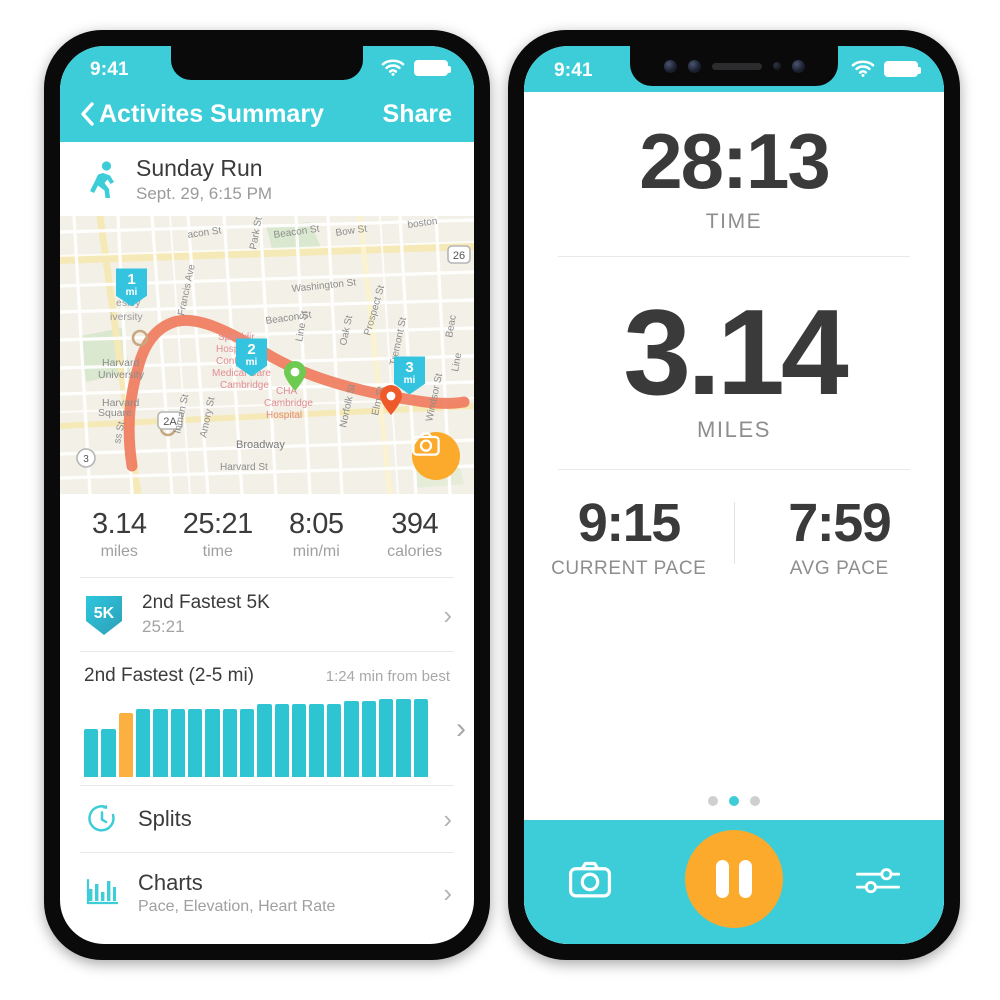 Image resolution: width=1000 pixels, height=1000 pixels. What do you see at coordinates (121, 375) in the screenshot?
I see `svg-text: University` at bounding box center [121, 375].